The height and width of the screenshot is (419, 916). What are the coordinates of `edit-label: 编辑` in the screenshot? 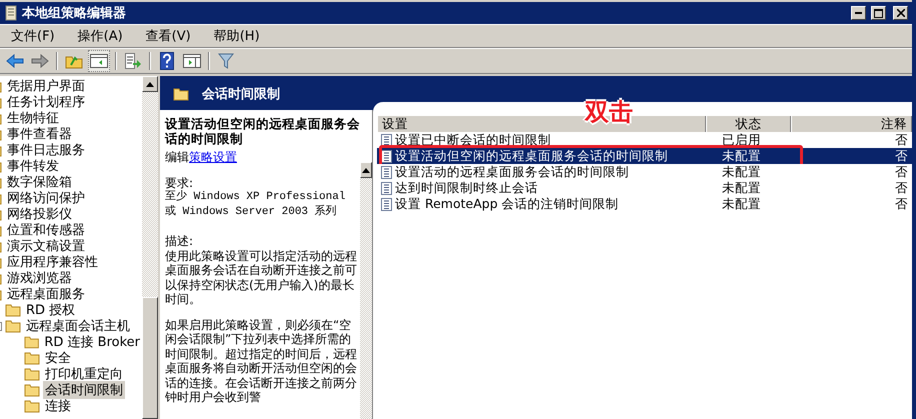 It's located at (177, 157).